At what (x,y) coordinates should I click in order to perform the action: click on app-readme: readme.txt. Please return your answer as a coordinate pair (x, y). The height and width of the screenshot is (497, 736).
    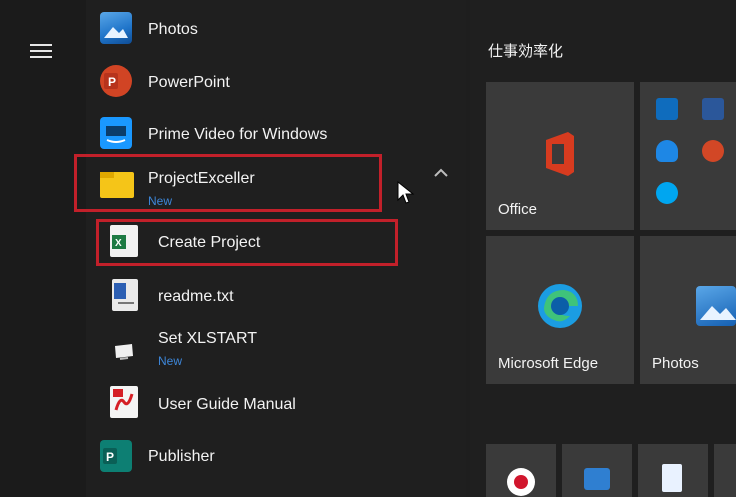
    Looking at the image, I should click on (271, 297).